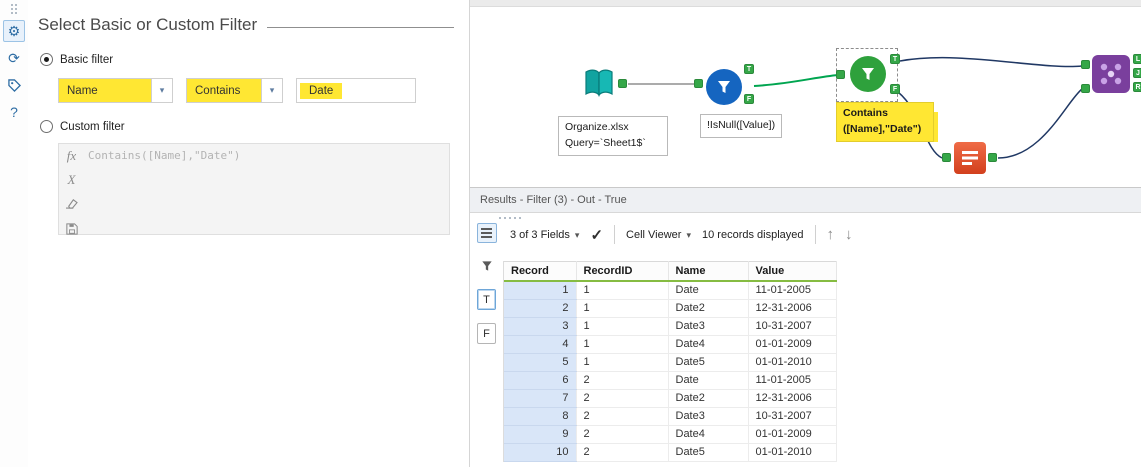 The height and width of the screenshot is (467, 1141). I want to click on table-row: 9 2 Date4 01-01-2009, so click(670, 434).